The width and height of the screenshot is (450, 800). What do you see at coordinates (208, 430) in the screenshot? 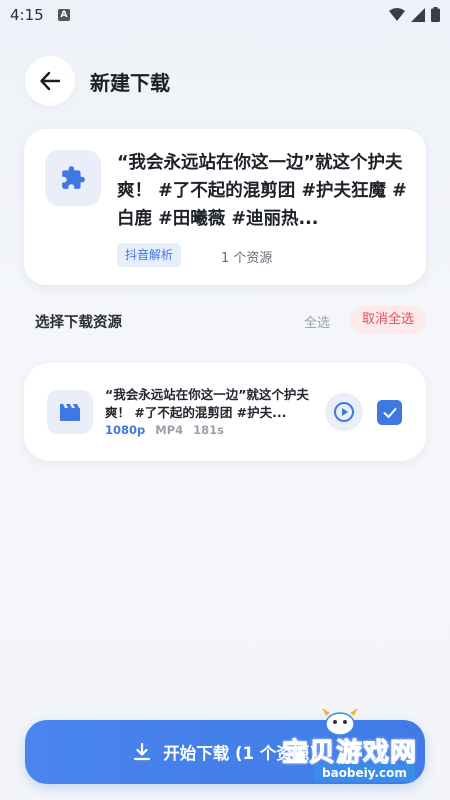
I see `resource-duration: 181s` at bounding box center [208, 430].